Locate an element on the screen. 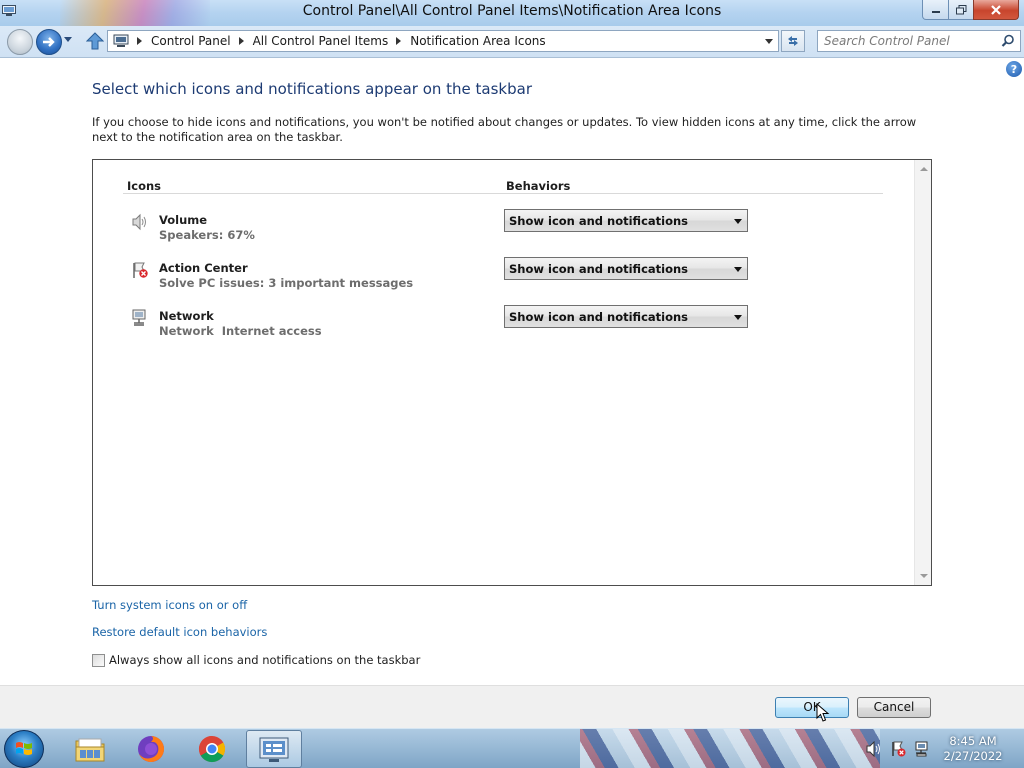  close-button is located at coordinates (996, 10).